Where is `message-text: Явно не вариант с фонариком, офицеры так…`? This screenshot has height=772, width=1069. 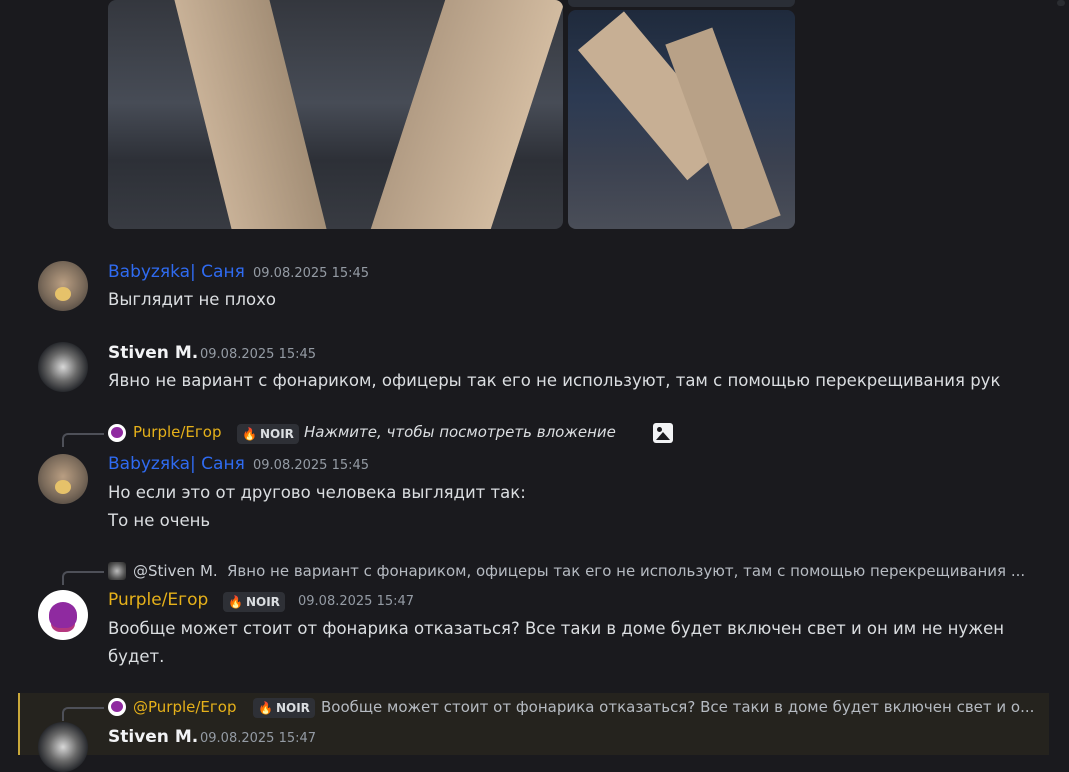
message-text: Явно не вариант с фонариком, офицеры так… is located at coordinates (554, 380).